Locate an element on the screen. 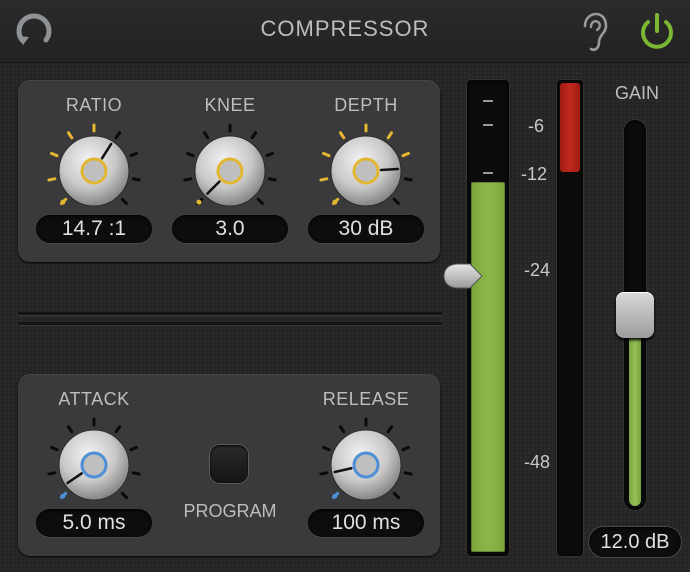 The image size is (690, 572). knee-value: 3.0 is located at coordinates (230, 229).